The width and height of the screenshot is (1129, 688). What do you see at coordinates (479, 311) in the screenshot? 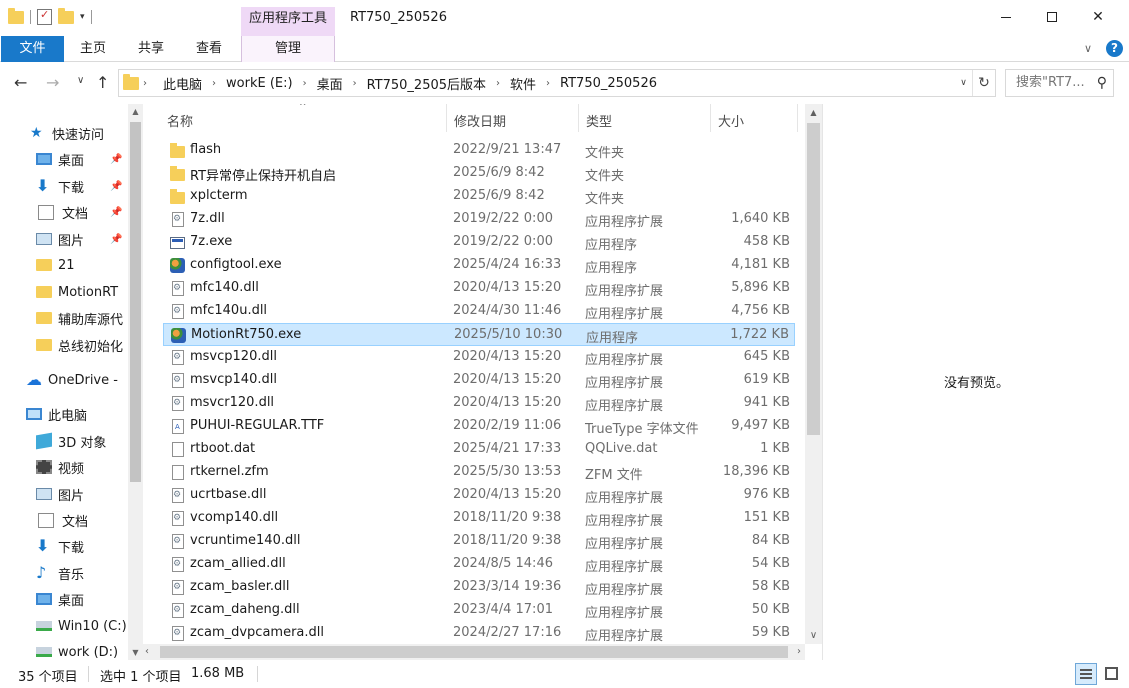
I see `file-row: mfc140u.dll 2024/4/30 11:46 应用程序扩展 4,756 KB` at bounding box center [479, 311].